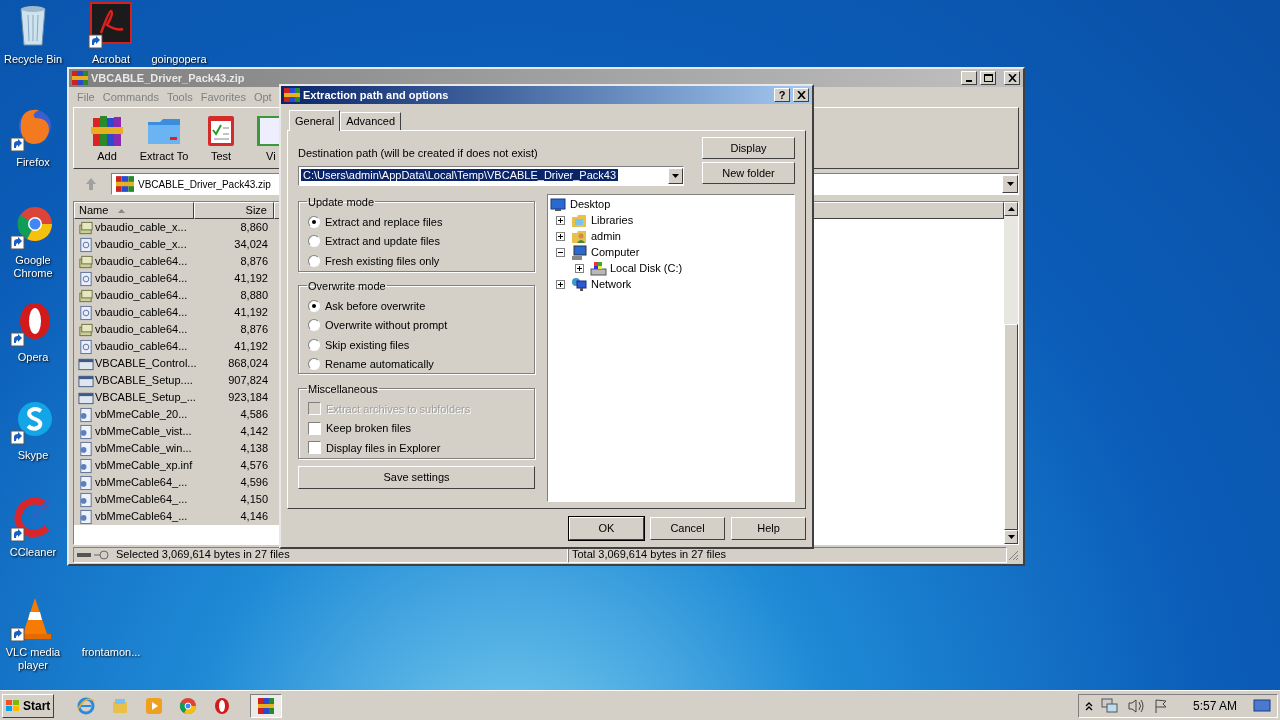  Describe the element at coordinates (383, 448) in the screenshot. I see `checkbox-label: Display files in Explorer` at that location.